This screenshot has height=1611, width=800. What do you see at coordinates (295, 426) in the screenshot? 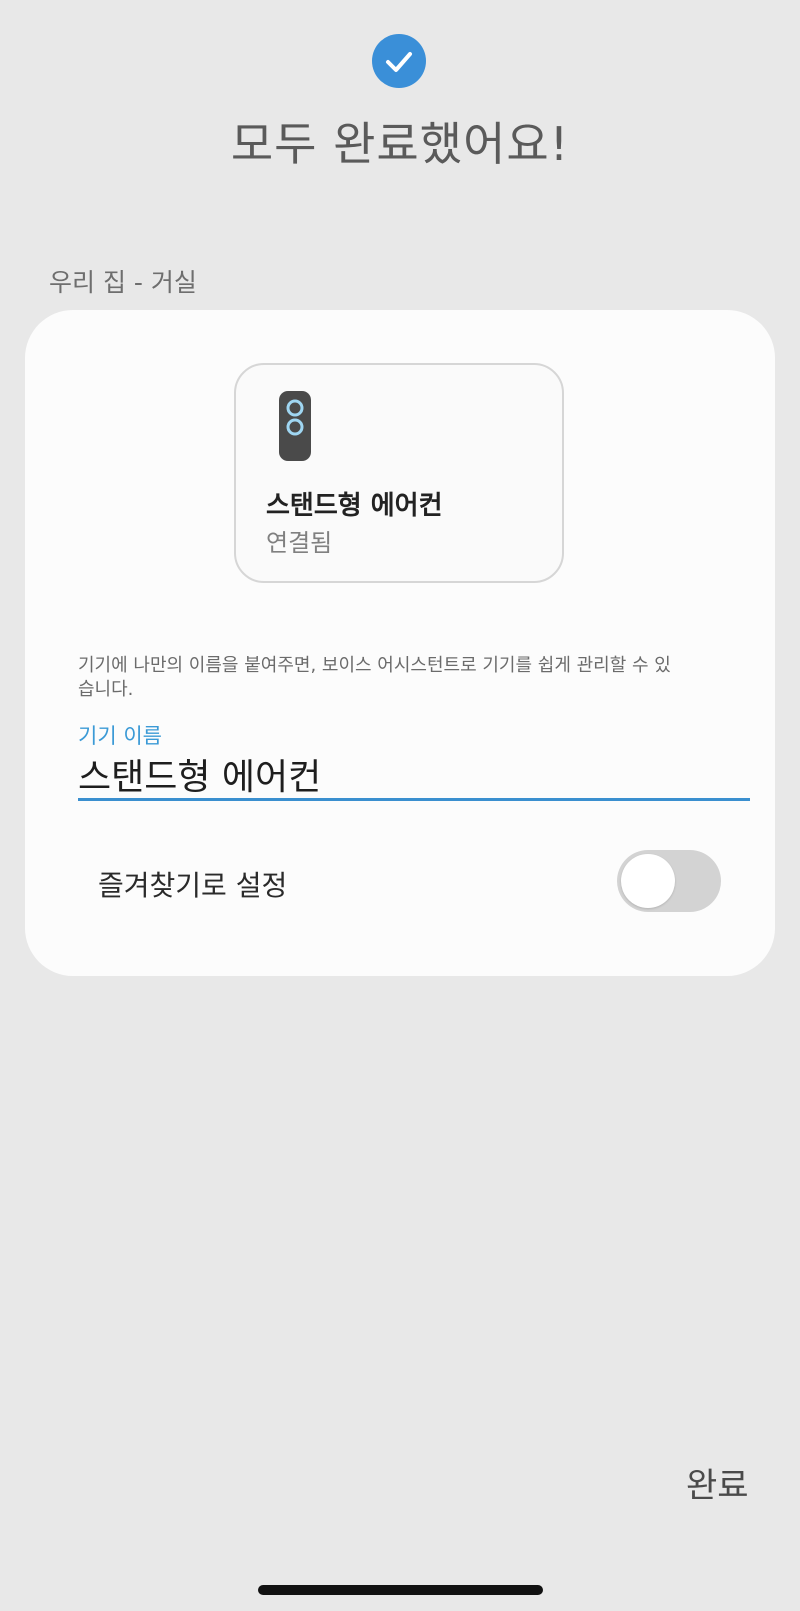
I see `stand-air-conditioner-icon` at bounding box center [295, 426].